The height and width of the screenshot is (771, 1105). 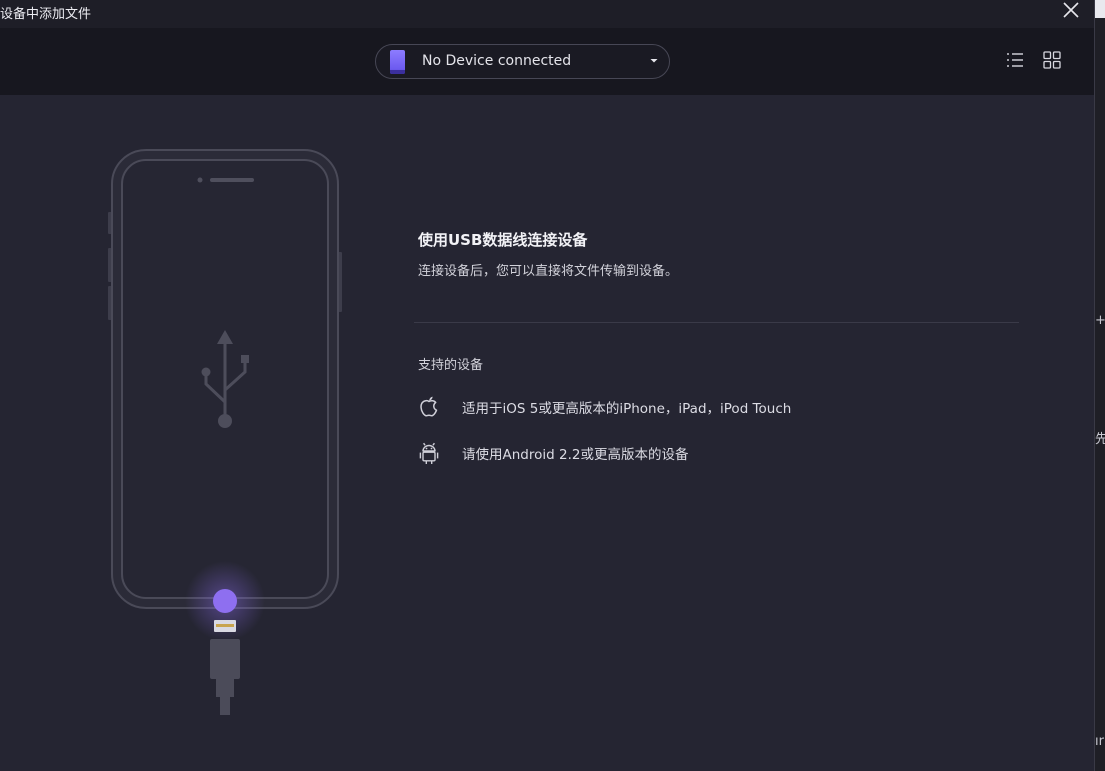 What do you see at coordinates (429, 406) in the screenshot?
I see `apple-icon` at bounding box center [429, 406].